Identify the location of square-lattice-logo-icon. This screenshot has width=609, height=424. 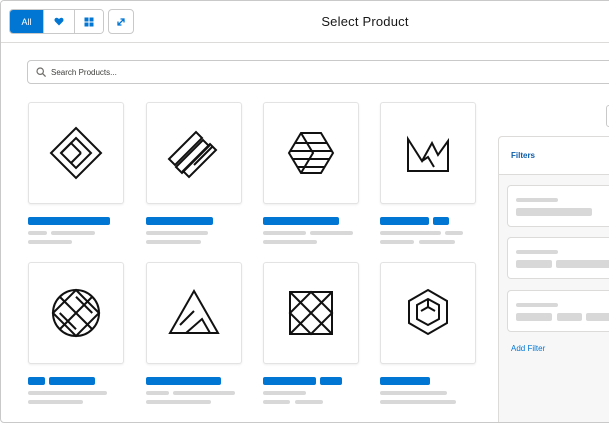
(311, 313).